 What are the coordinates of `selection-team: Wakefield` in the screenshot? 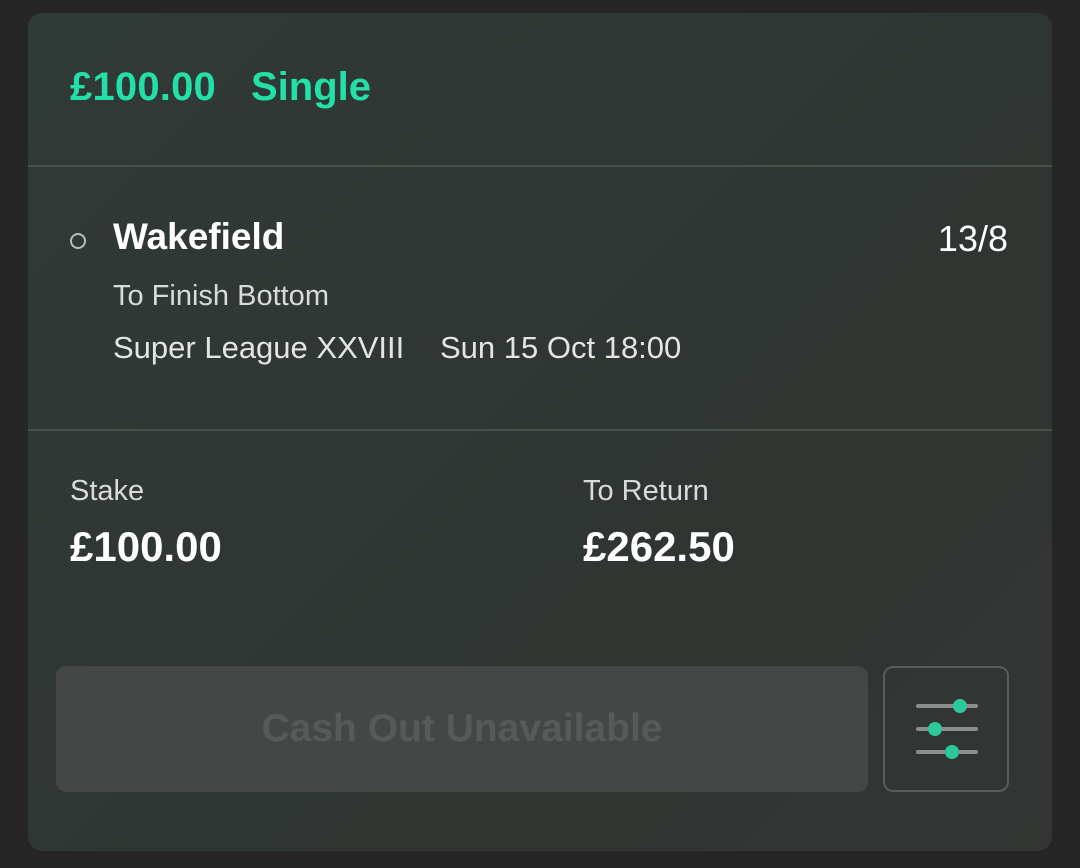 It's located at (199, 236).